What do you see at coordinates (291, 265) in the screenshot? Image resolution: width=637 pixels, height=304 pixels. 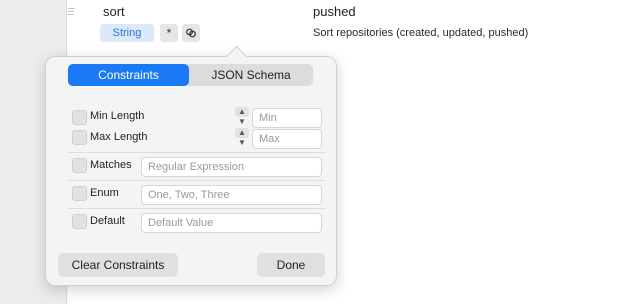 I see `done-button: Done` at bounding box center [291, 265].